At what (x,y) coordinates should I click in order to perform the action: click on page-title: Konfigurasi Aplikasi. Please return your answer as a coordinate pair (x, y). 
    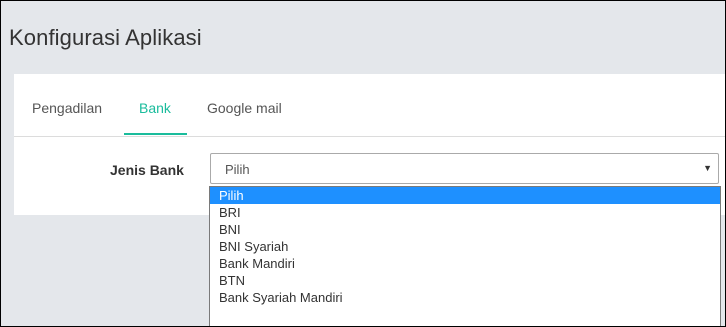
    Looking at the image, I should click on (105, 37).